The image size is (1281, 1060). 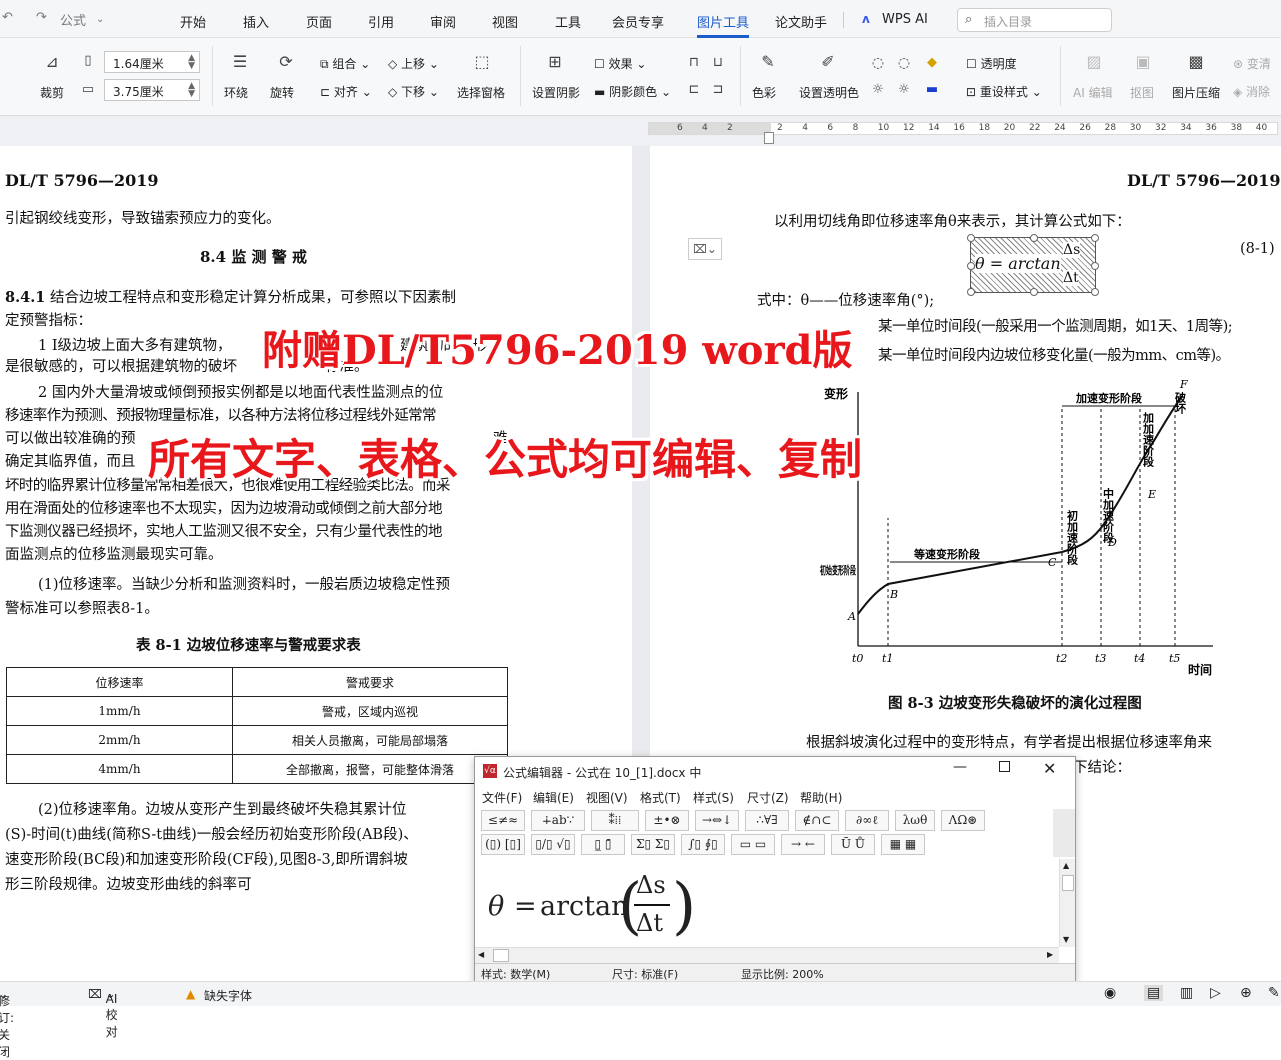 What do you see at coordinates (718, 63) in the screenshot?
I see `nudge-down-icon: ⊔` at bounding box center [718, 63].